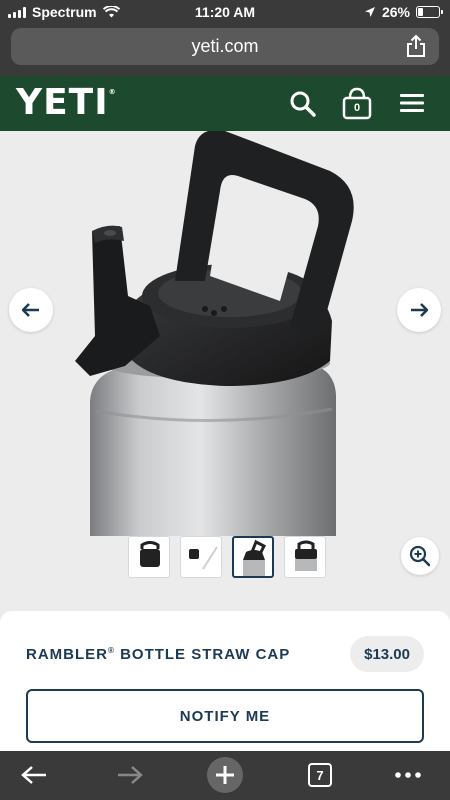 The width and height of the screenshot is (450, 800). I want to click on status-bar: Spectrum 11:20 AM 26%, so click(225, 12).